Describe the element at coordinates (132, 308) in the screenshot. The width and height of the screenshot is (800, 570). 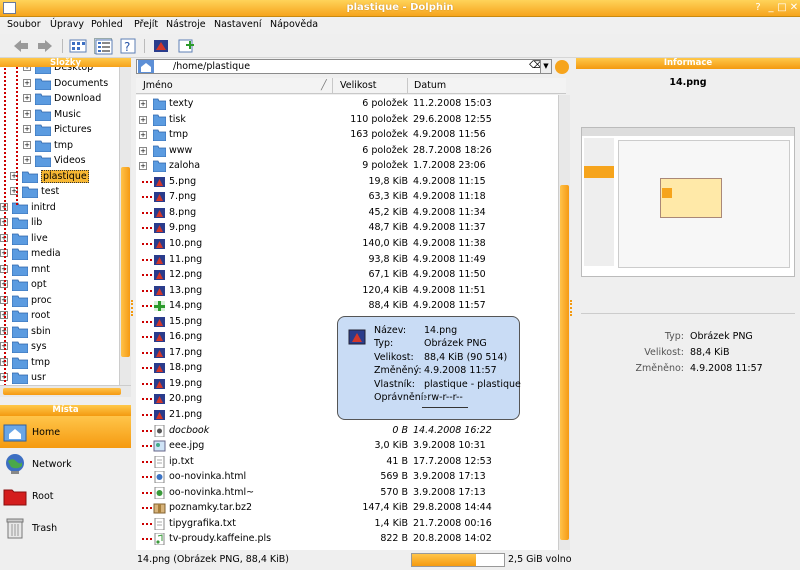
I see `splitter-left` at that location.